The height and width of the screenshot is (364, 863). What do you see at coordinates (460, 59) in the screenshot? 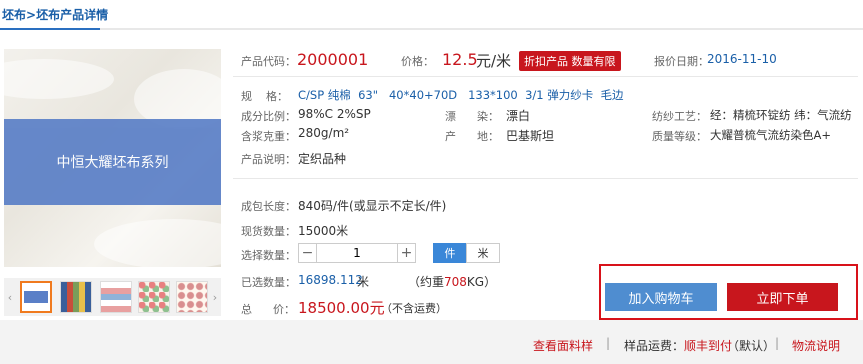
I see `price-value: 12.5` at bounding box center [460, 59].